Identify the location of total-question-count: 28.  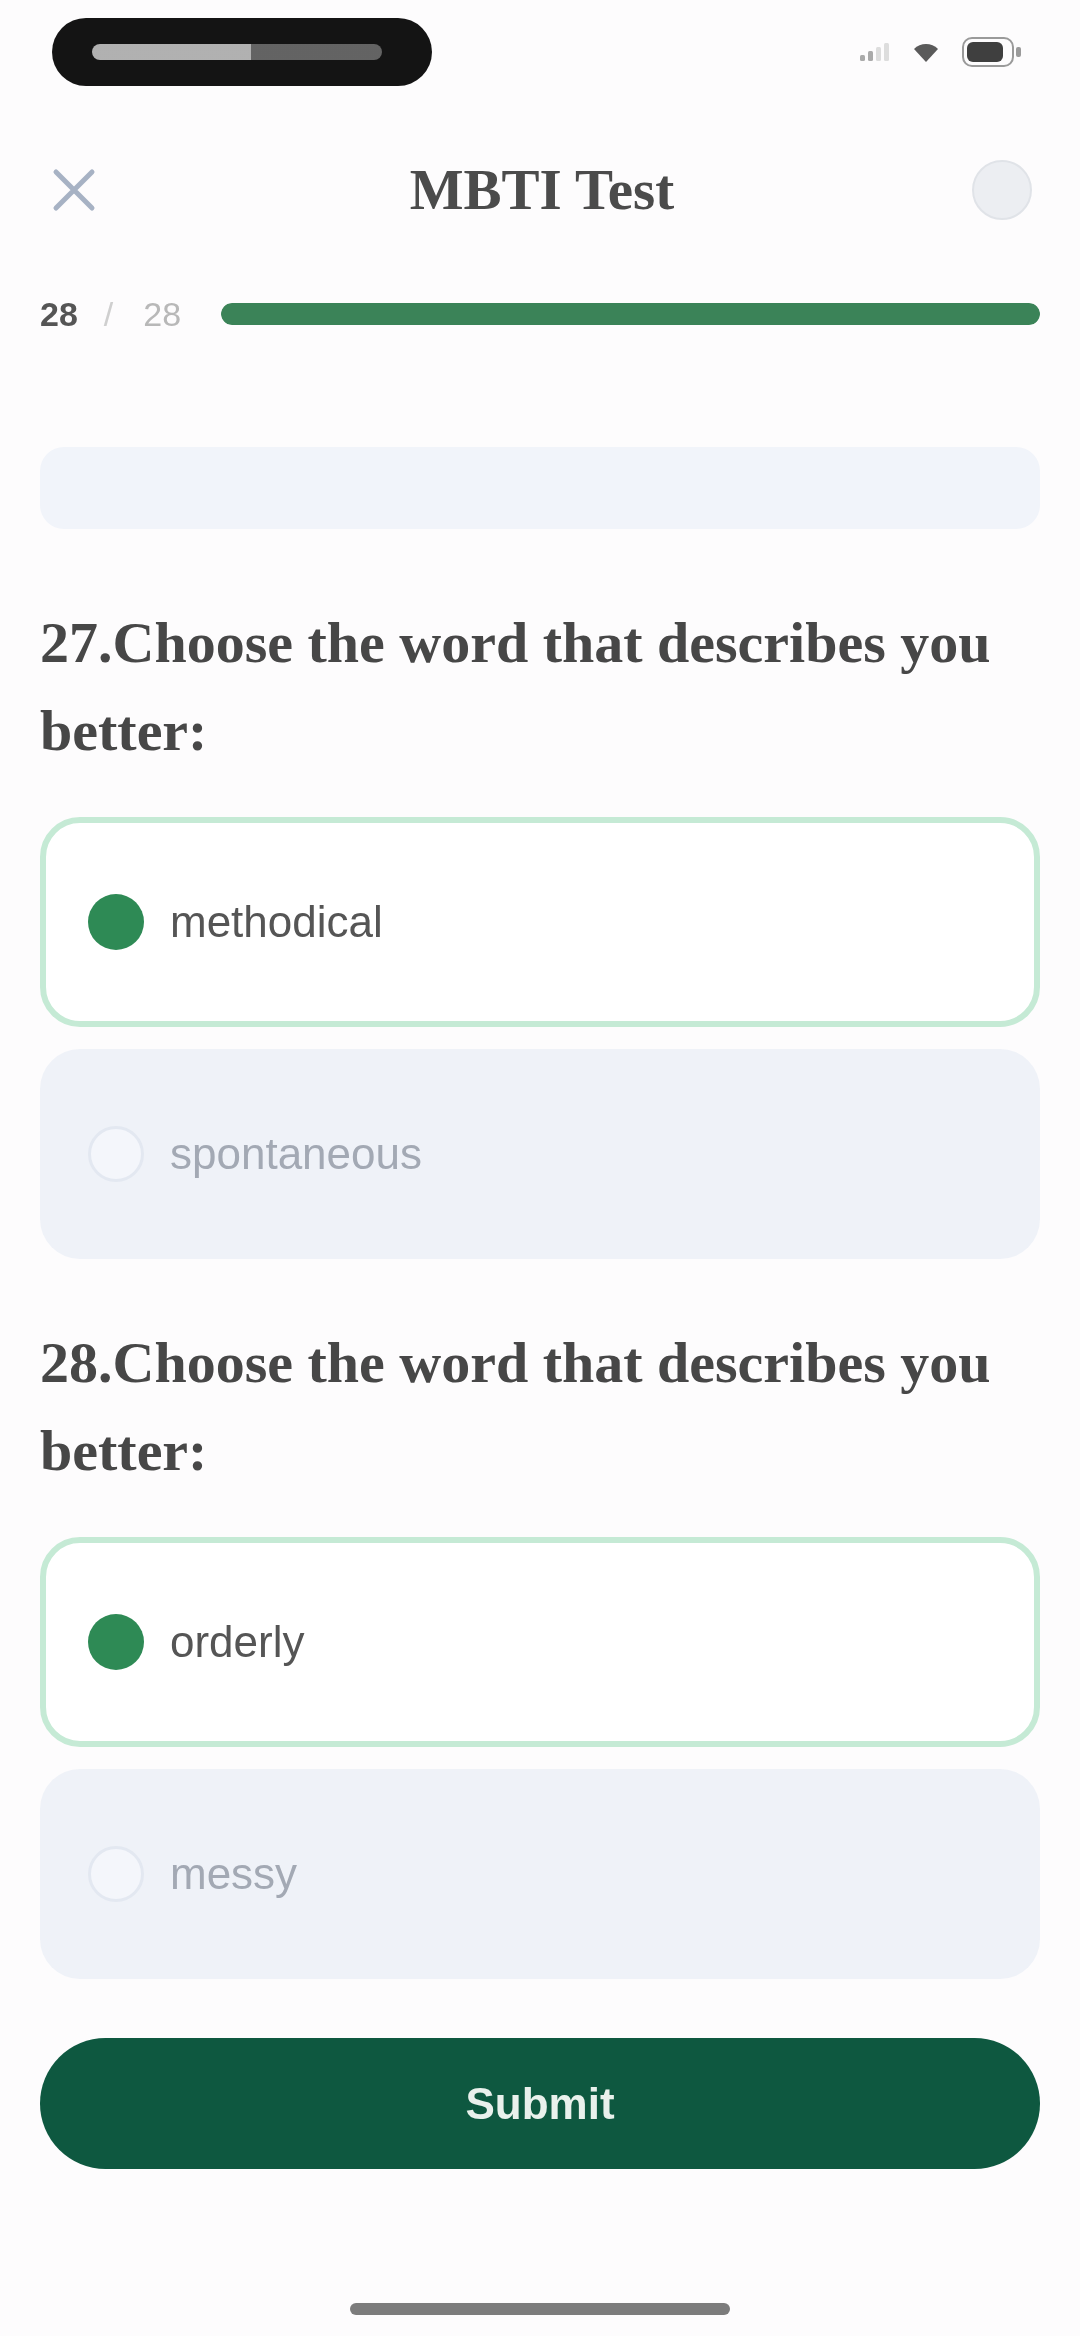
(162, 314).